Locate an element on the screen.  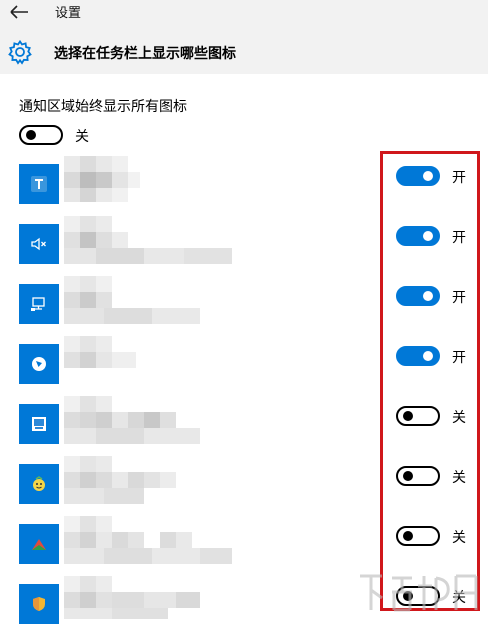
toggle-knob is located at coordinates (31, 135).